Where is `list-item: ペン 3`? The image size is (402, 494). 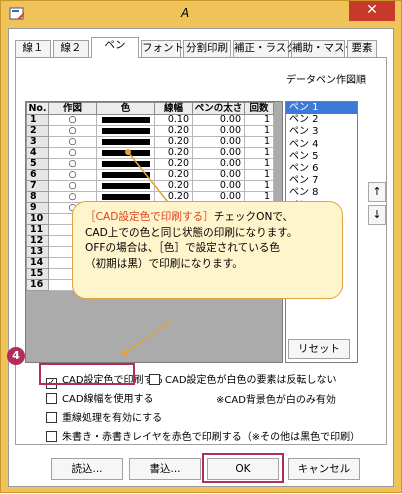 list-item: ペン 3 is located at coordinates (321, 132).